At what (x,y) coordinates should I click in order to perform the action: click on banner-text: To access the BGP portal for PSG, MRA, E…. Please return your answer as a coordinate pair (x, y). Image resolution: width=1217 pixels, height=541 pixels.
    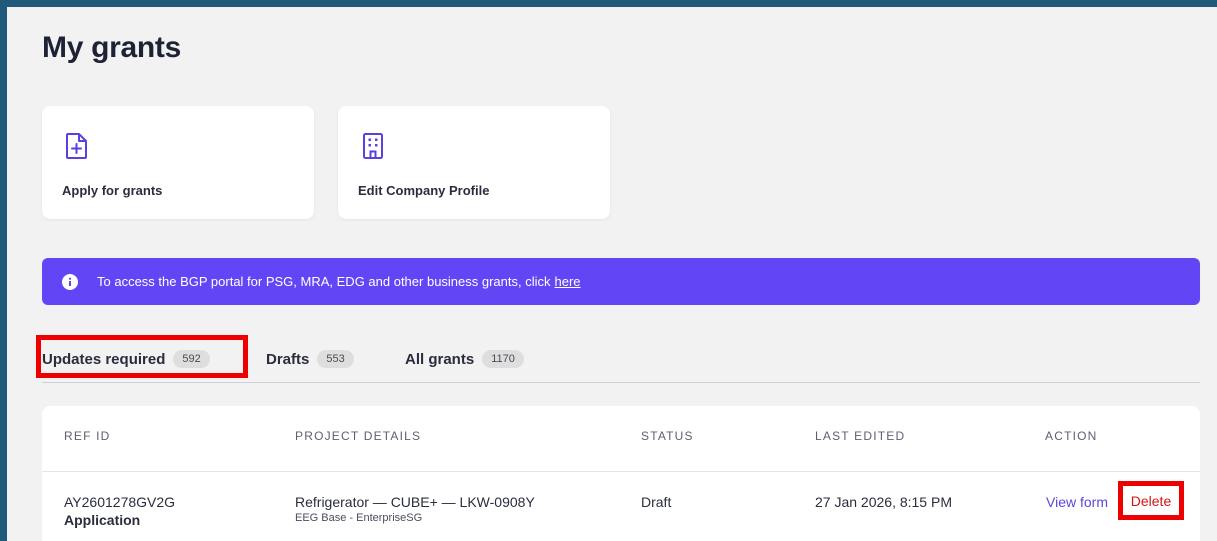
    Looking at the image, I should click on (324, 281).